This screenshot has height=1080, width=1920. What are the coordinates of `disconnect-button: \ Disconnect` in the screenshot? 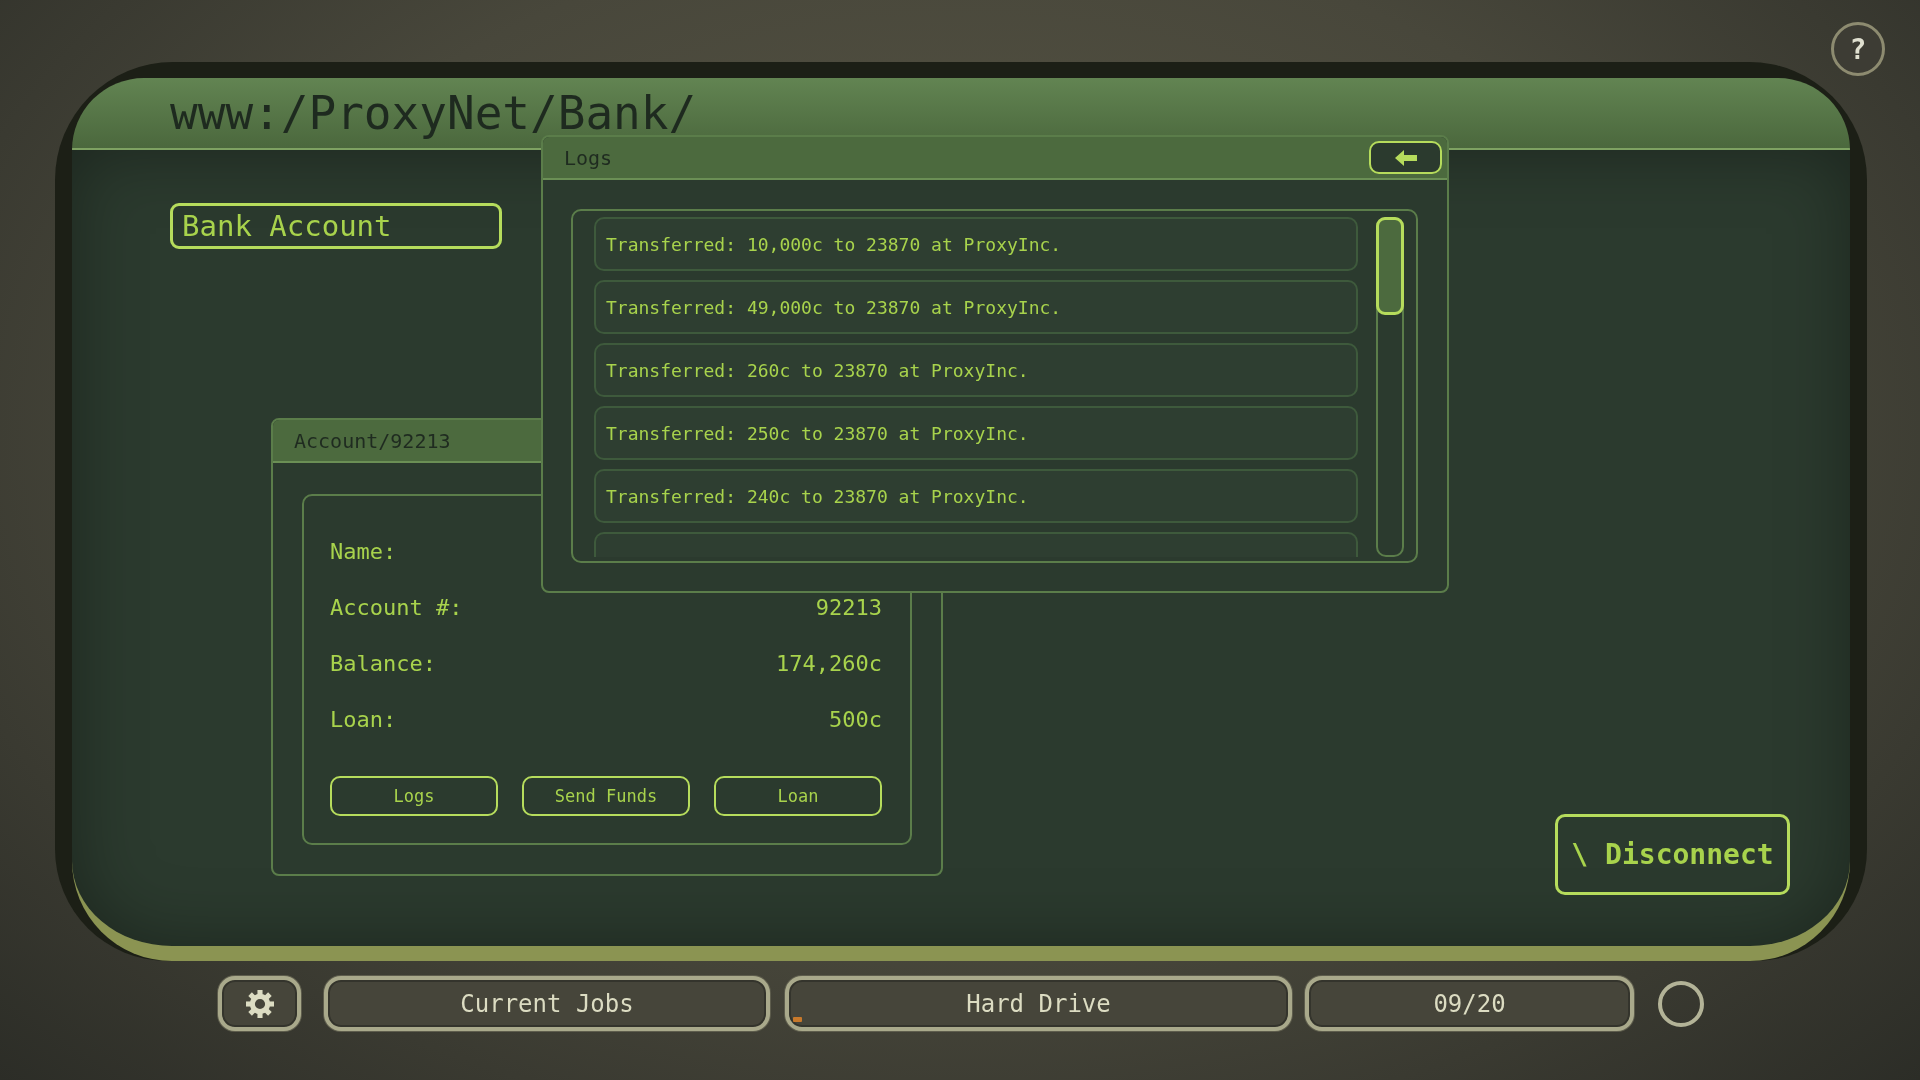 It's located at (1672, 854).